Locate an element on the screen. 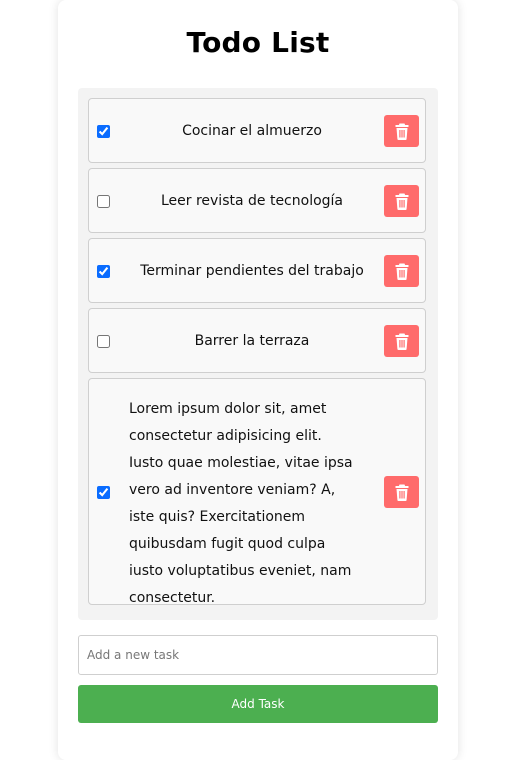 This screenshot has width=516, height=760. new-task-input is located at coordinates (258, 655).